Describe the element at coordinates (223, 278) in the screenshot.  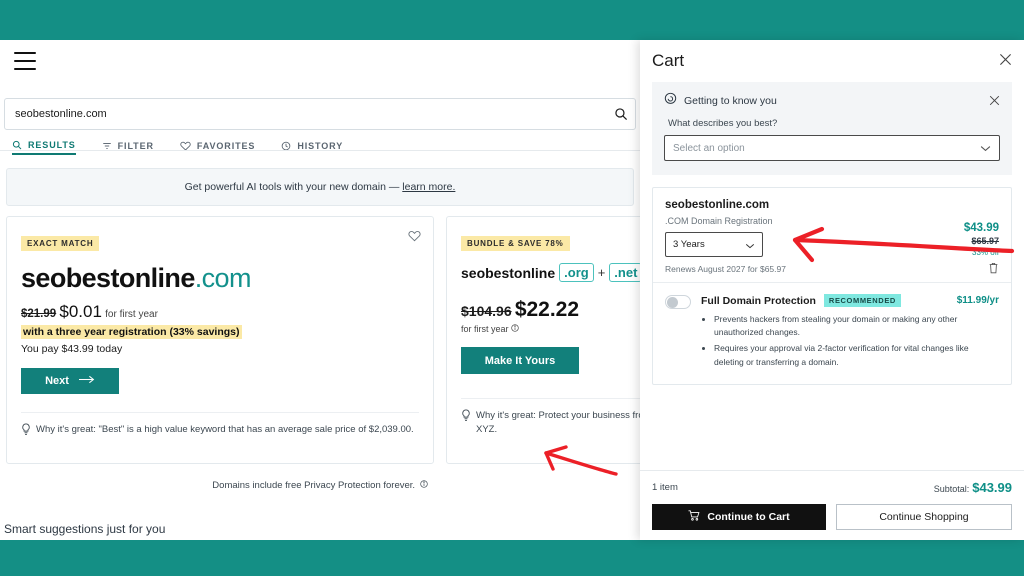
I see `exact-domain-tld: .com` at that location.